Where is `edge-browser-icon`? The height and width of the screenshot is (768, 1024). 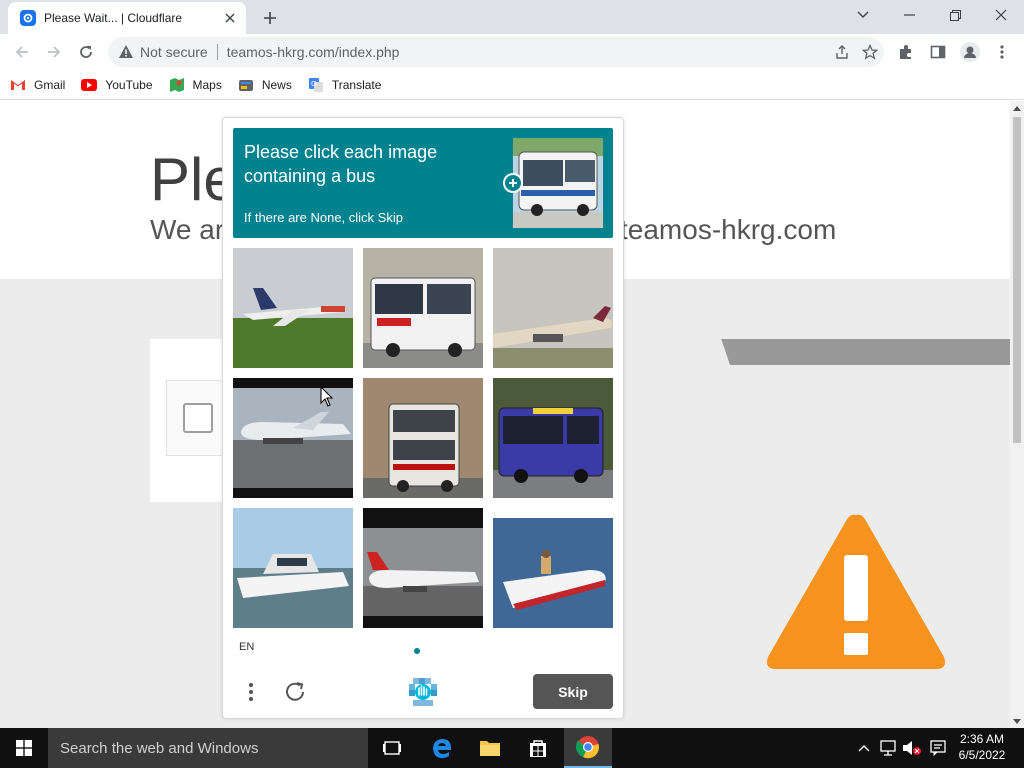 edge-browser-icon is located at coordinates (442, 748).